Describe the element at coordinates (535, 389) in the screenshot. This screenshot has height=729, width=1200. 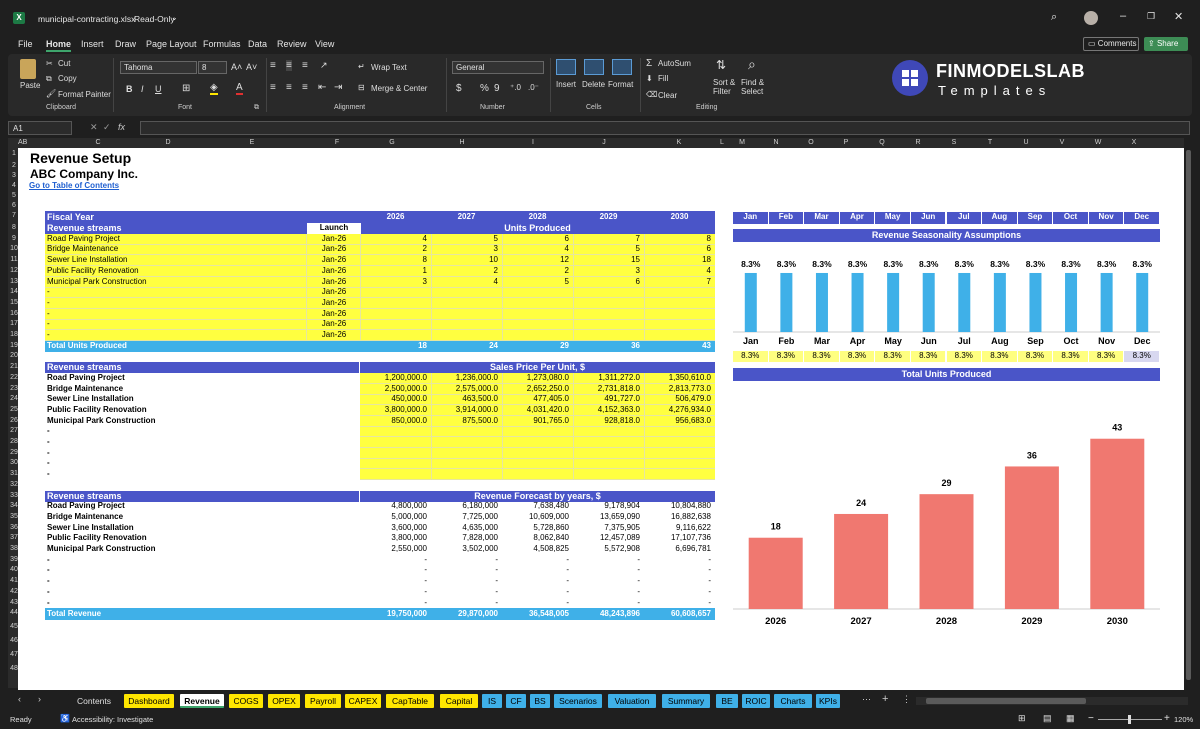
I see `value-cell: 2,652,250.0` at that location.